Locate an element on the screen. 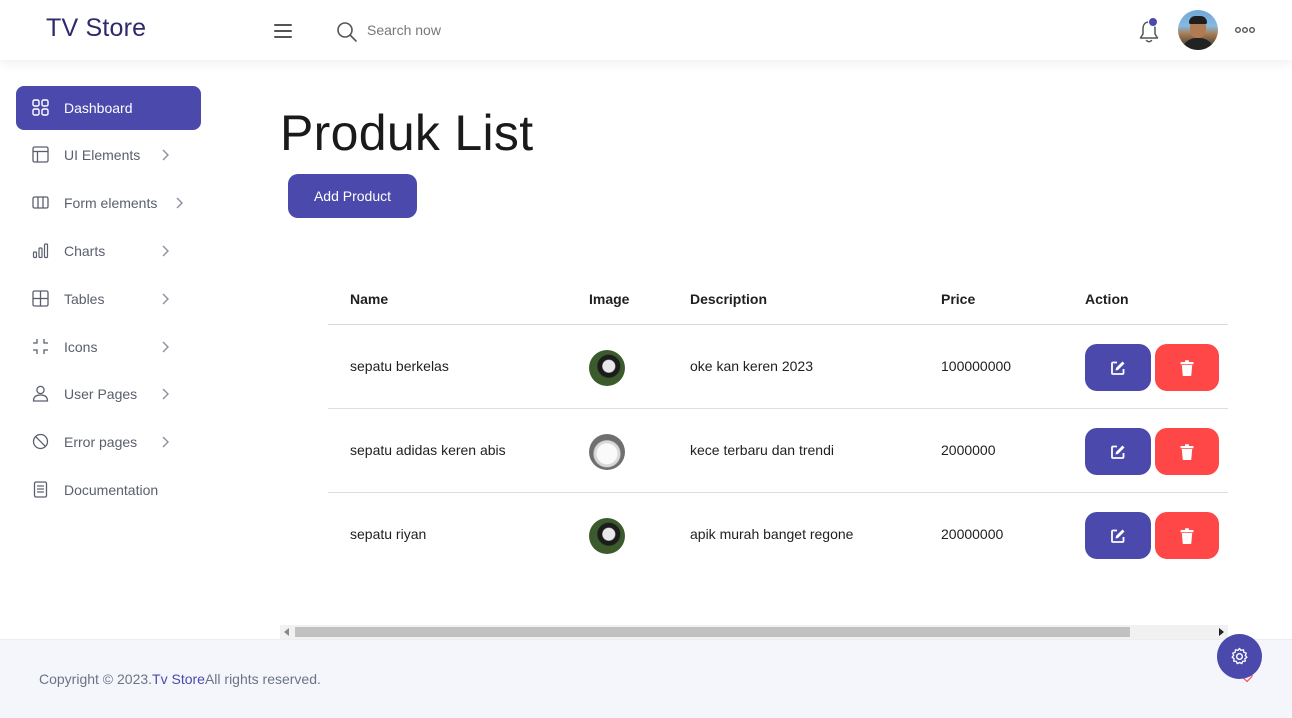 This screenshot has width=1292, height=718. layout-icon is located at coordinates (40, 154).